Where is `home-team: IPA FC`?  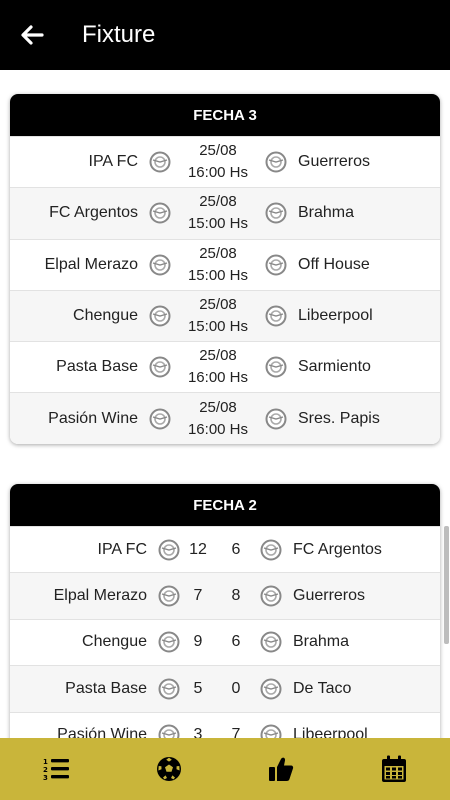 home-team: IPA FC is located at coordinates (122, 549).